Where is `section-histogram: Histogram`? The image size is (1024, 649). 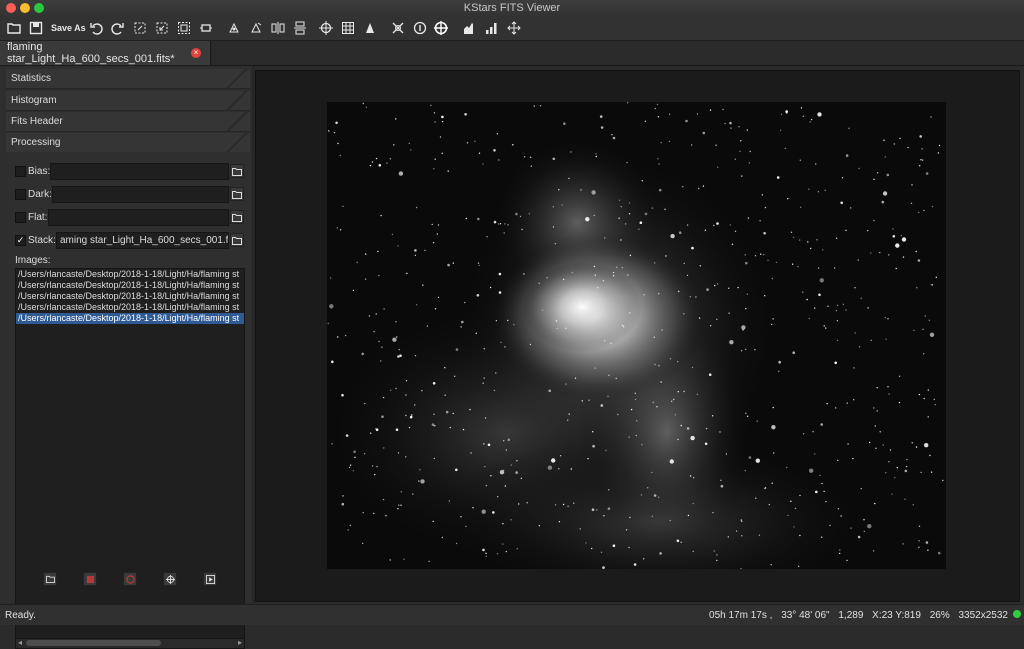
section-histogram: Histogram is located at coordinates (128, 101).